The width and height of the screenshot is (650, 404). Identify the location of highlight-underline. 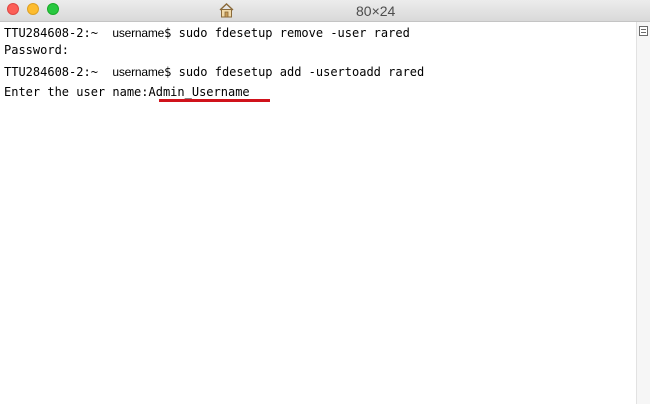
(214, 100).